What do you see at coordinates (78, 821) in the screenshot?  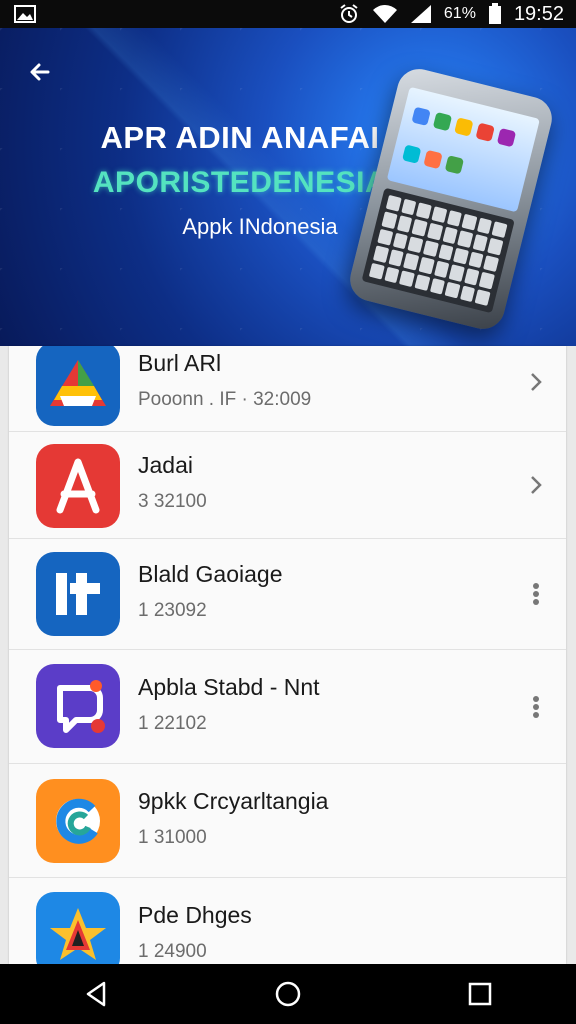 I see `swirl-c-icon` at bounding box center [78, 821].